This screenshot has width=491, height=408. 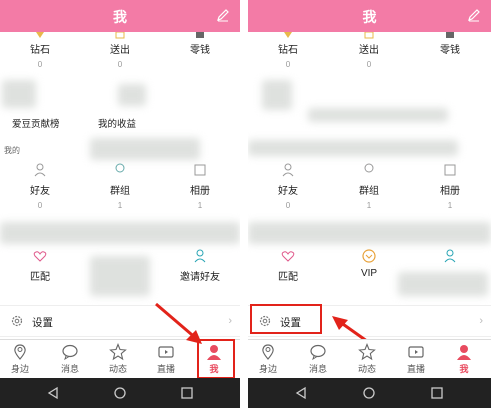 I want to click on section-title-mine: 我的, so click(x=12, y=150).